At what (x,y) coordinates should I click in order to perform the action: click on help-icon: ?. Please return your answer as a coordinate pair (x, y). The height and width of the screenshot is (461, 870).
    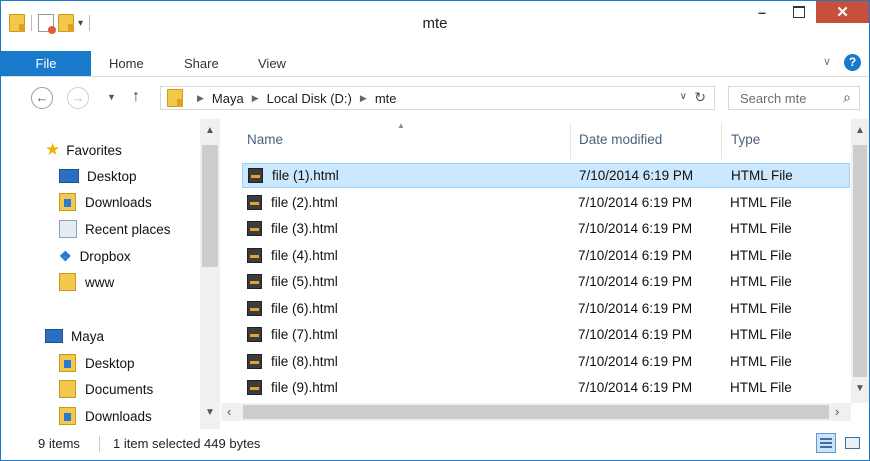
    Looking at the image, I should click on (852, 62).